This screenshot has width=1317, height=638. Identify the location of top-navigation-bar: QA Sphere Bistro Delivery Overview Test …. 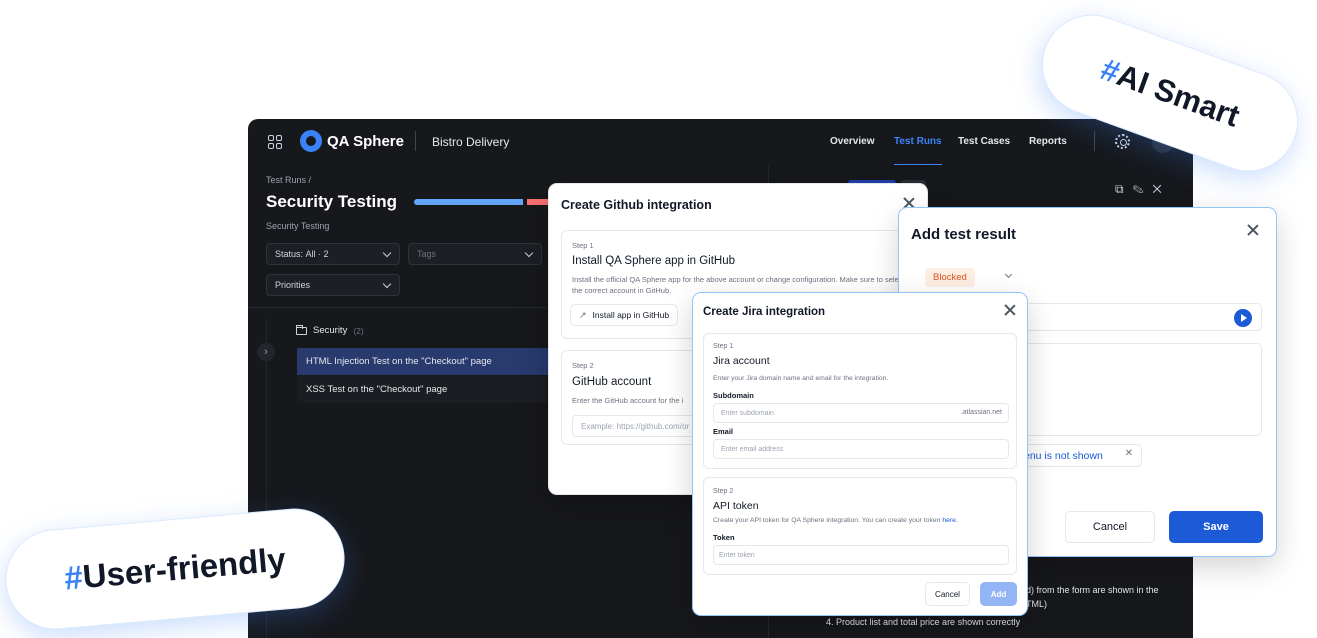
(720, 142).